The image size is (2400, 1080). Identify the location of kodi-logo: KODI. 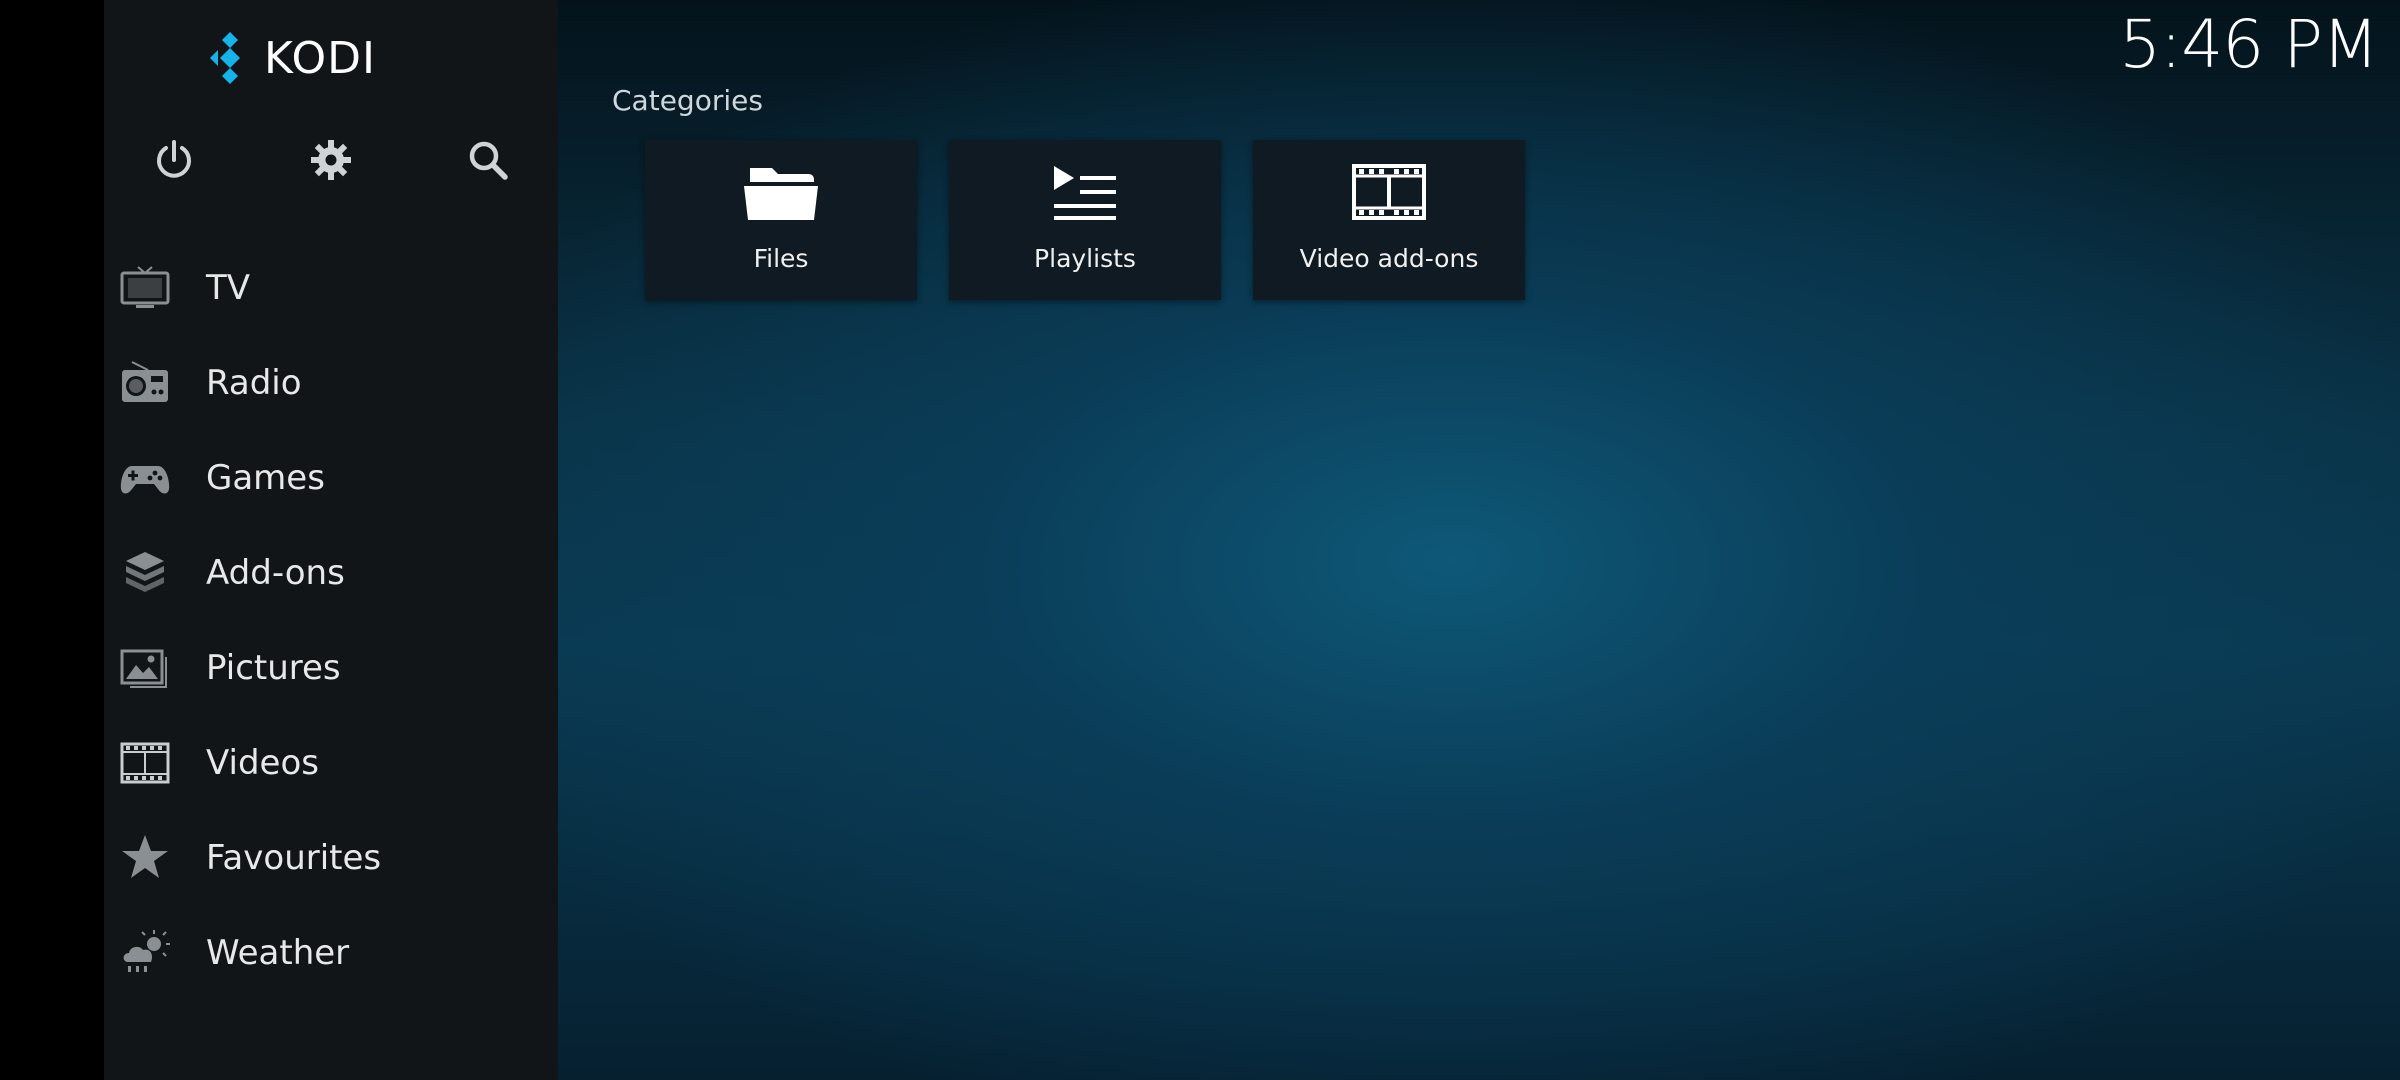
(286, 58).